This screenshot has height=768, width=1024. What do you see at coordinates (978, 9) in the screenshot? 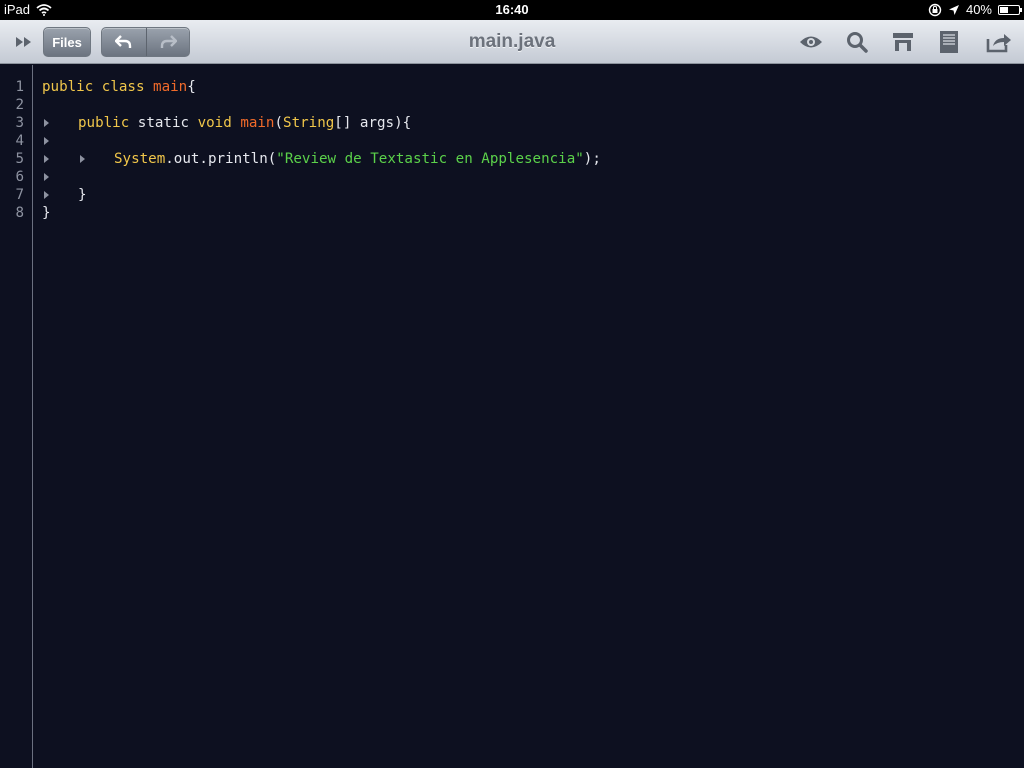
I see `battery-percent: 40%` at bounding box center [978, 9].